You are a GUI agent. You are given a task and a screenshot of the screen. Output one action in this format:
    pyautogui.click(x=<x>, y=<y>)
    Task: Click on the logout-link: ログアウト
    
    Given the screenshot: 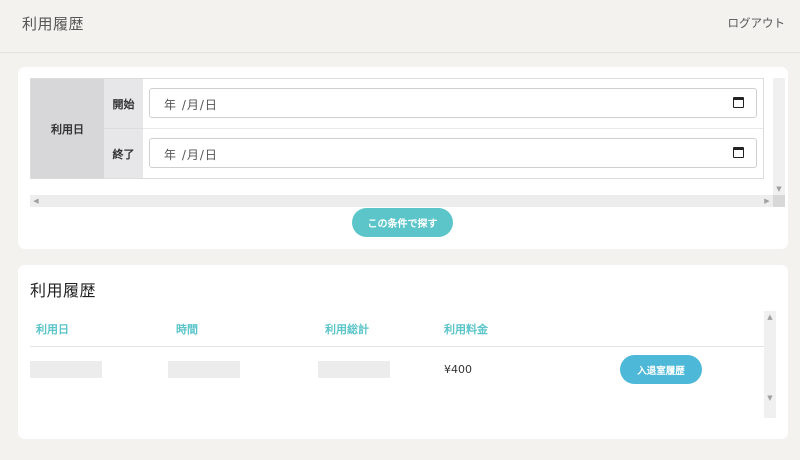 What is the action you would take?
    pyautogui.click(x=757, y=23)
    